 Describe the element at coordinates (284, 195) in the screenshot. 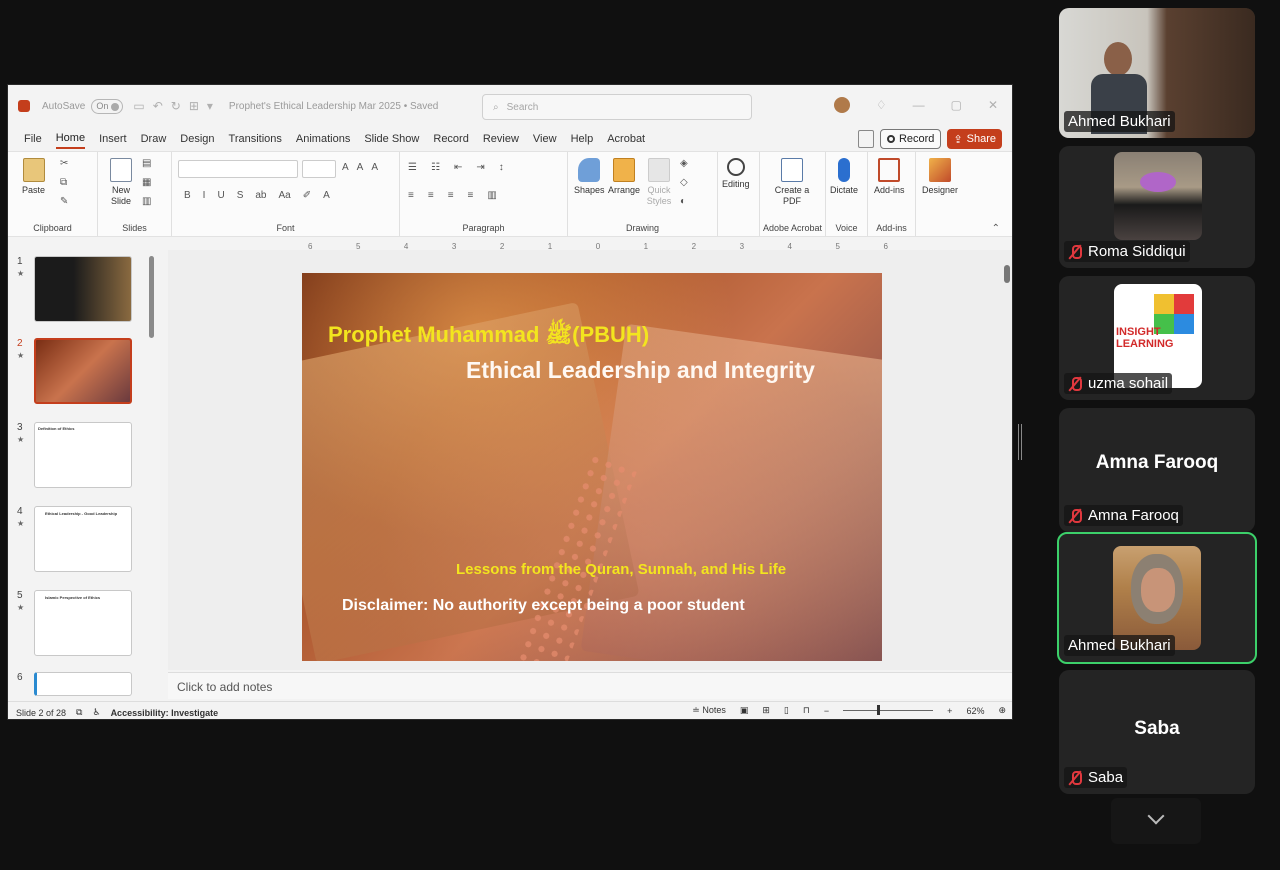

I see `change-case-icon: Aa` at that location.